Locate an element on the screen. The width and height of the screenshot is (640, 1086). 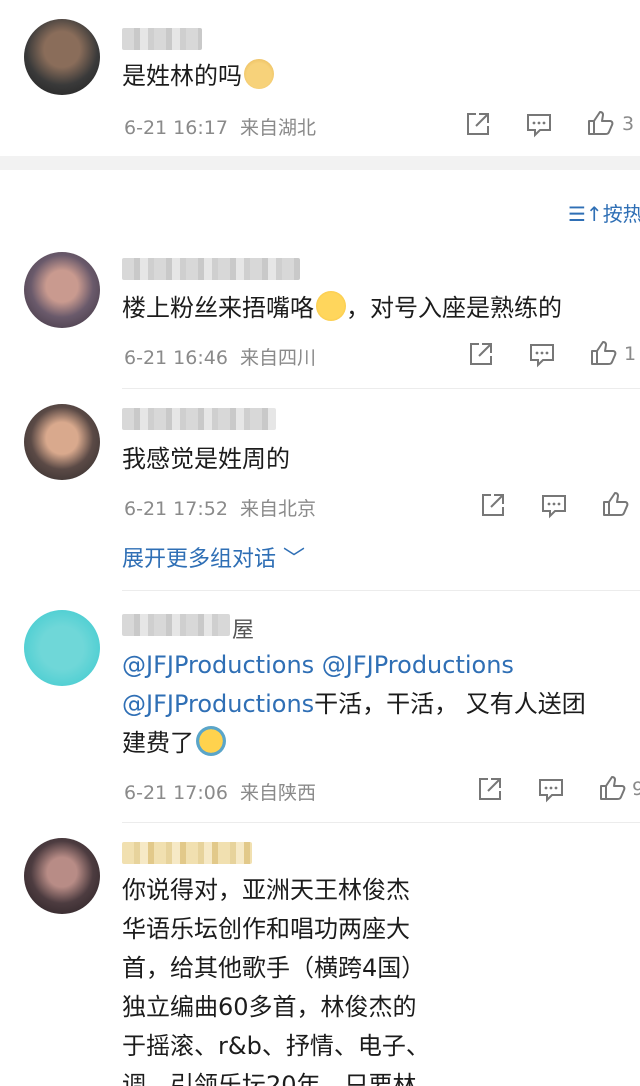
comment-text: 是姓林的吗 is located at coordinates (198, 76).